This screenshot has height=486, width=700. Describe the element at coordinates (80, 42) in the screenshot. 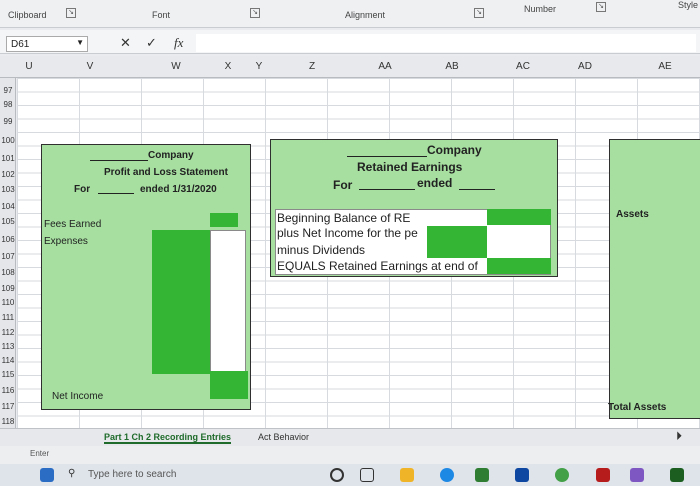

I see `chevron-down-icon: ▼` at that location.